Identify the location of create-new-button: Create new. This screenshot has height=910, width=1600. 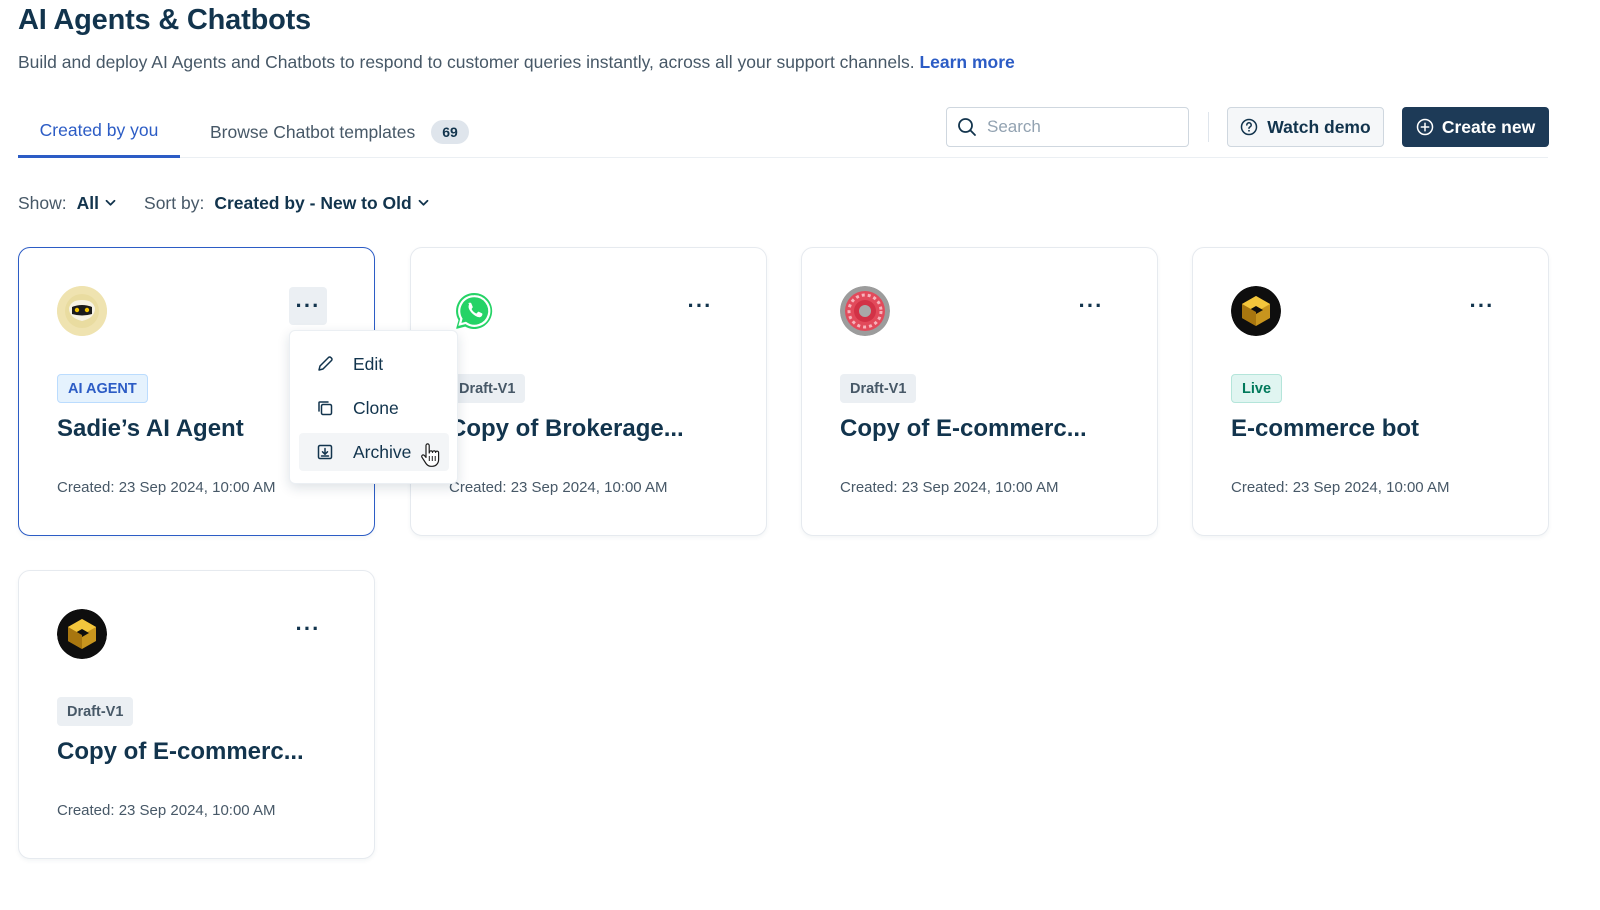
(1475, 127).